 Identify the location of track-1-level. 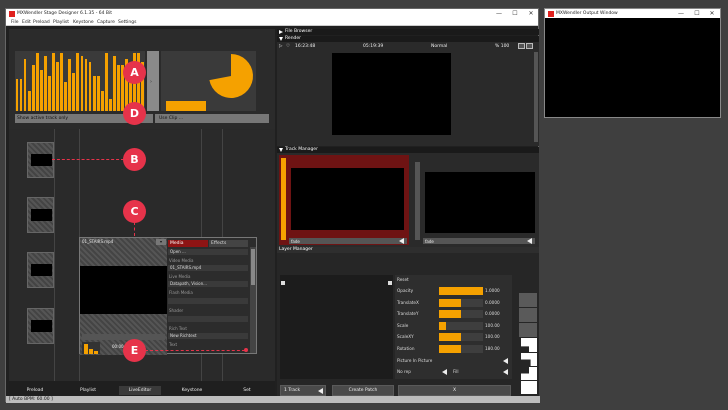
(283, 199).